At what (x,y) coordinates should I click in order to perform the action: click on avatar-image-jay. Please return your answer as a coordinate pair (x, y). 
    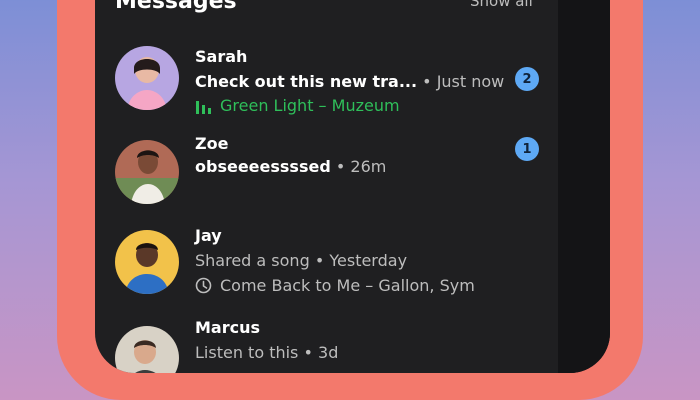
    Looking at the image, I should click on (147, 262).